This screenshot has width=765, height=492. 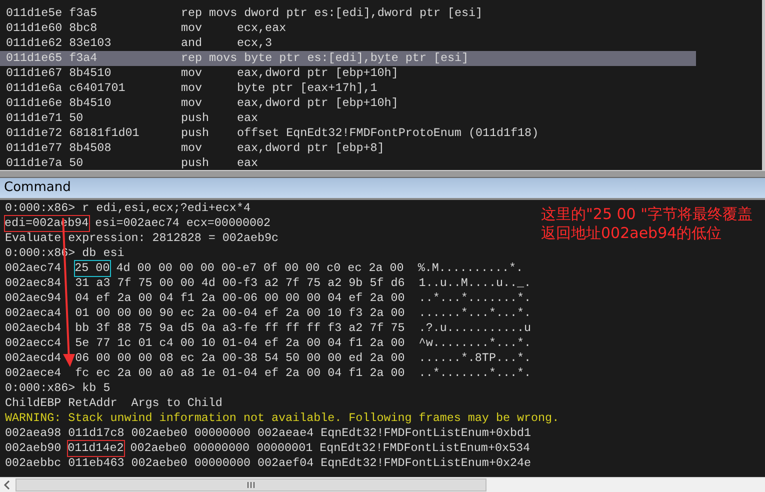 I want to click on disassembly-row: 011d1e72 68181f1d01 push offset EqnEdt32!FMDFontProtoEnum (011d1f18), so click(x=348, y=133).